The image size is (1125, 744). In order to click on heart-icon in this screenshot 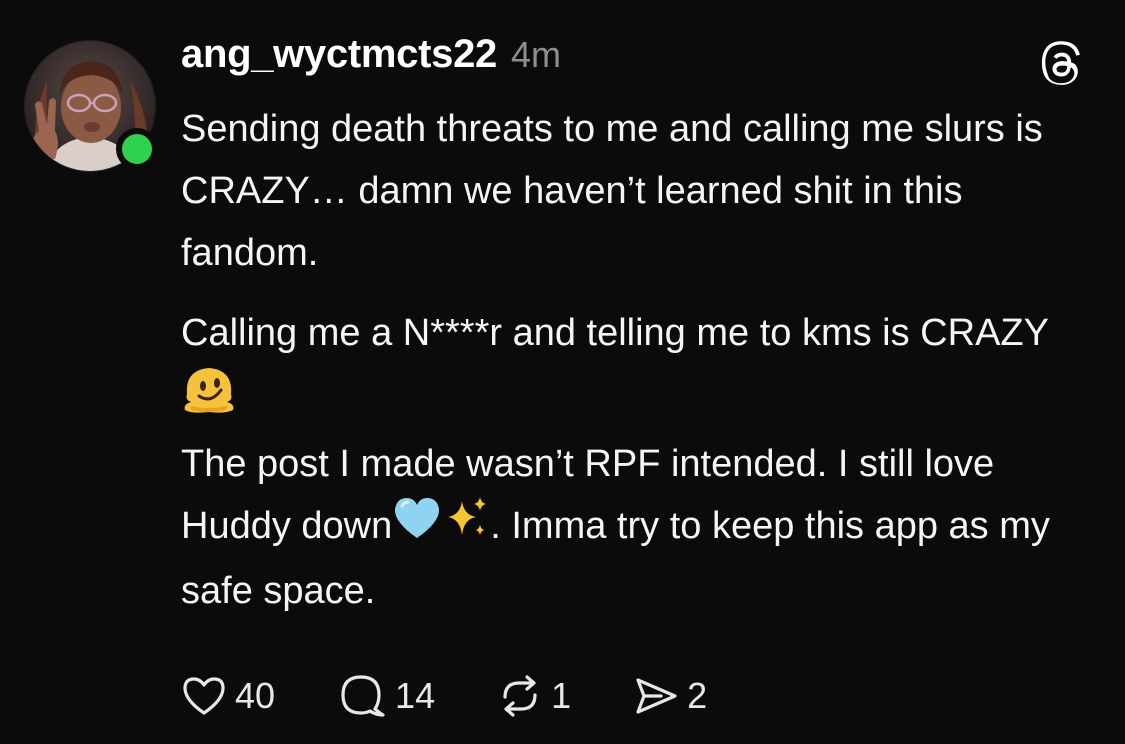, I will do `click(204, 696)`.